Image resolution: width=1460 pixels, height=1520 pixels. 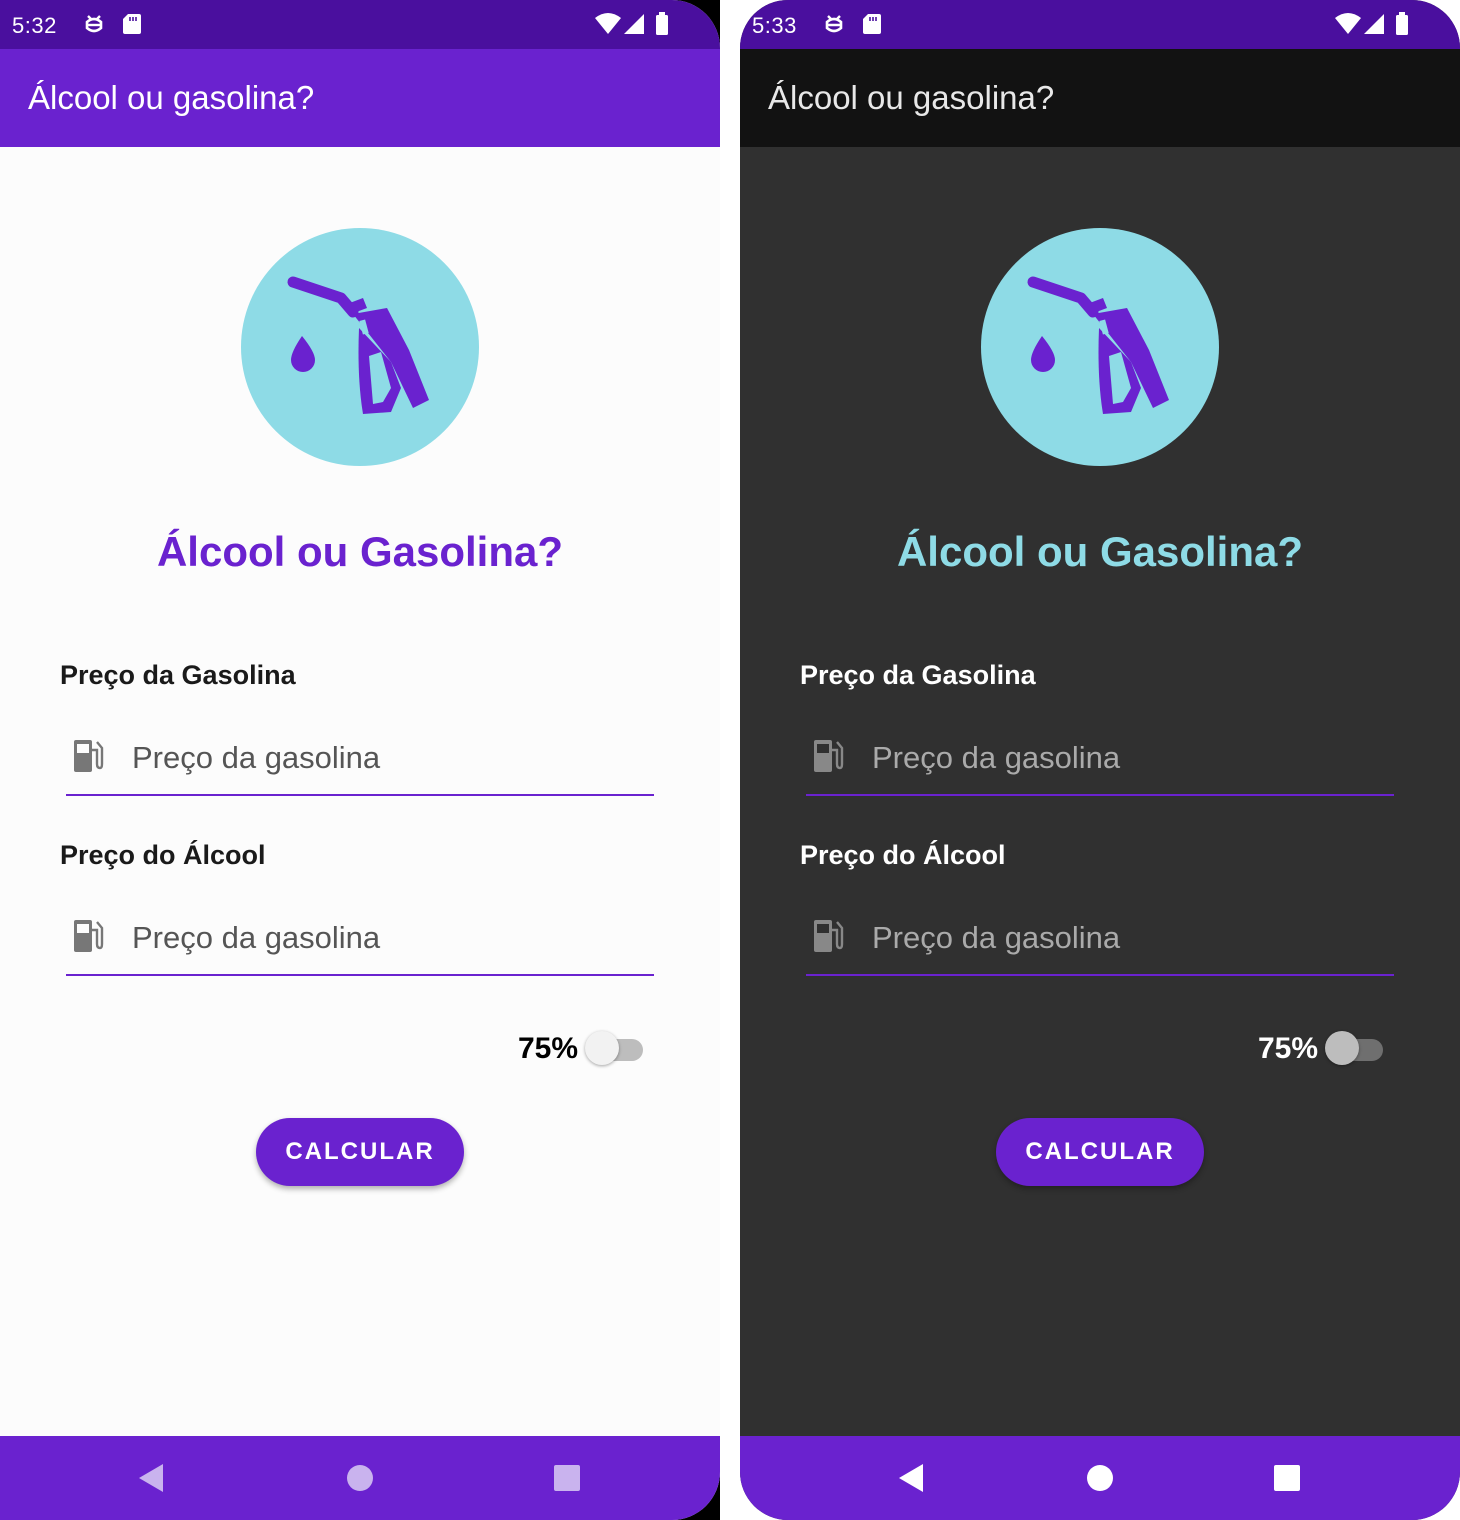 I want to click on status-bar: 5:33, so click(x=1100, y=24).